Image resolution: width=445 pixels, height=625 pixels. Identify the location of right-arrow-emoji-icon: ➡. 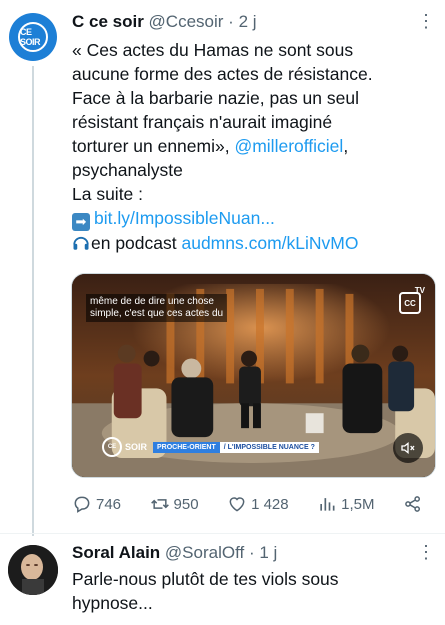
(81, 222).